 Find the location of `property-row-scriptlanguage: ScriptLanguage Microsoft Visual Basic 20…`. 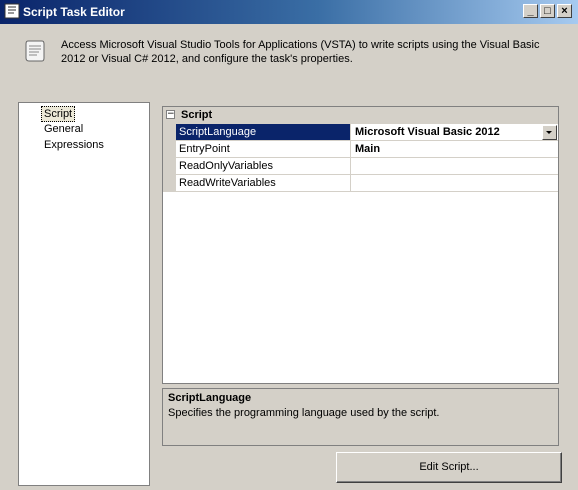

property-row-scriptlanguage: ScriptLanguage Microsoft Visual Basic 20… is located at coordinates (367, 132).